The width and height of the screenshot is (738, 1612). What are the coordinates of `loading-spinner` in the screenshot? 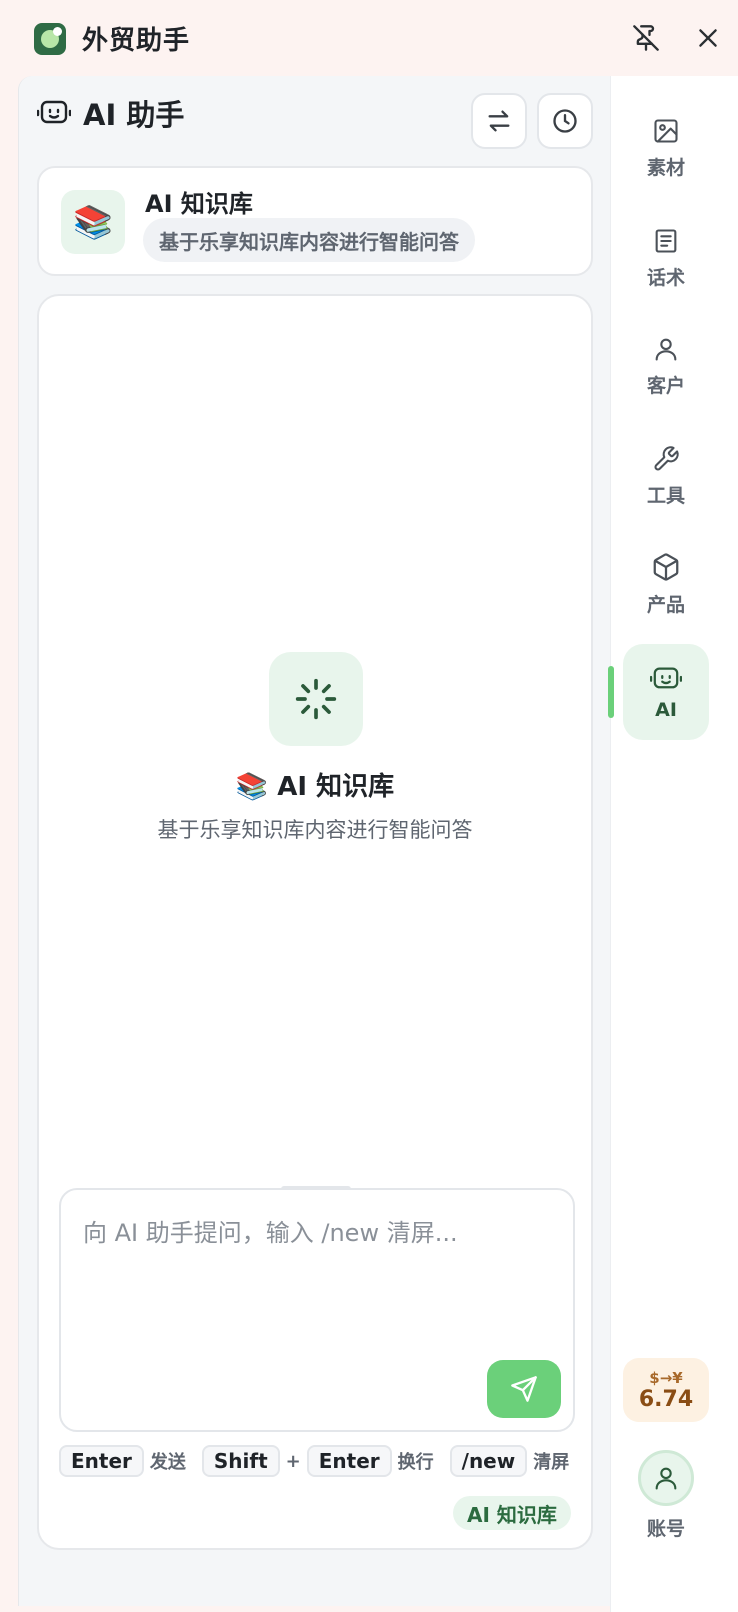 It's located at (316, 699).